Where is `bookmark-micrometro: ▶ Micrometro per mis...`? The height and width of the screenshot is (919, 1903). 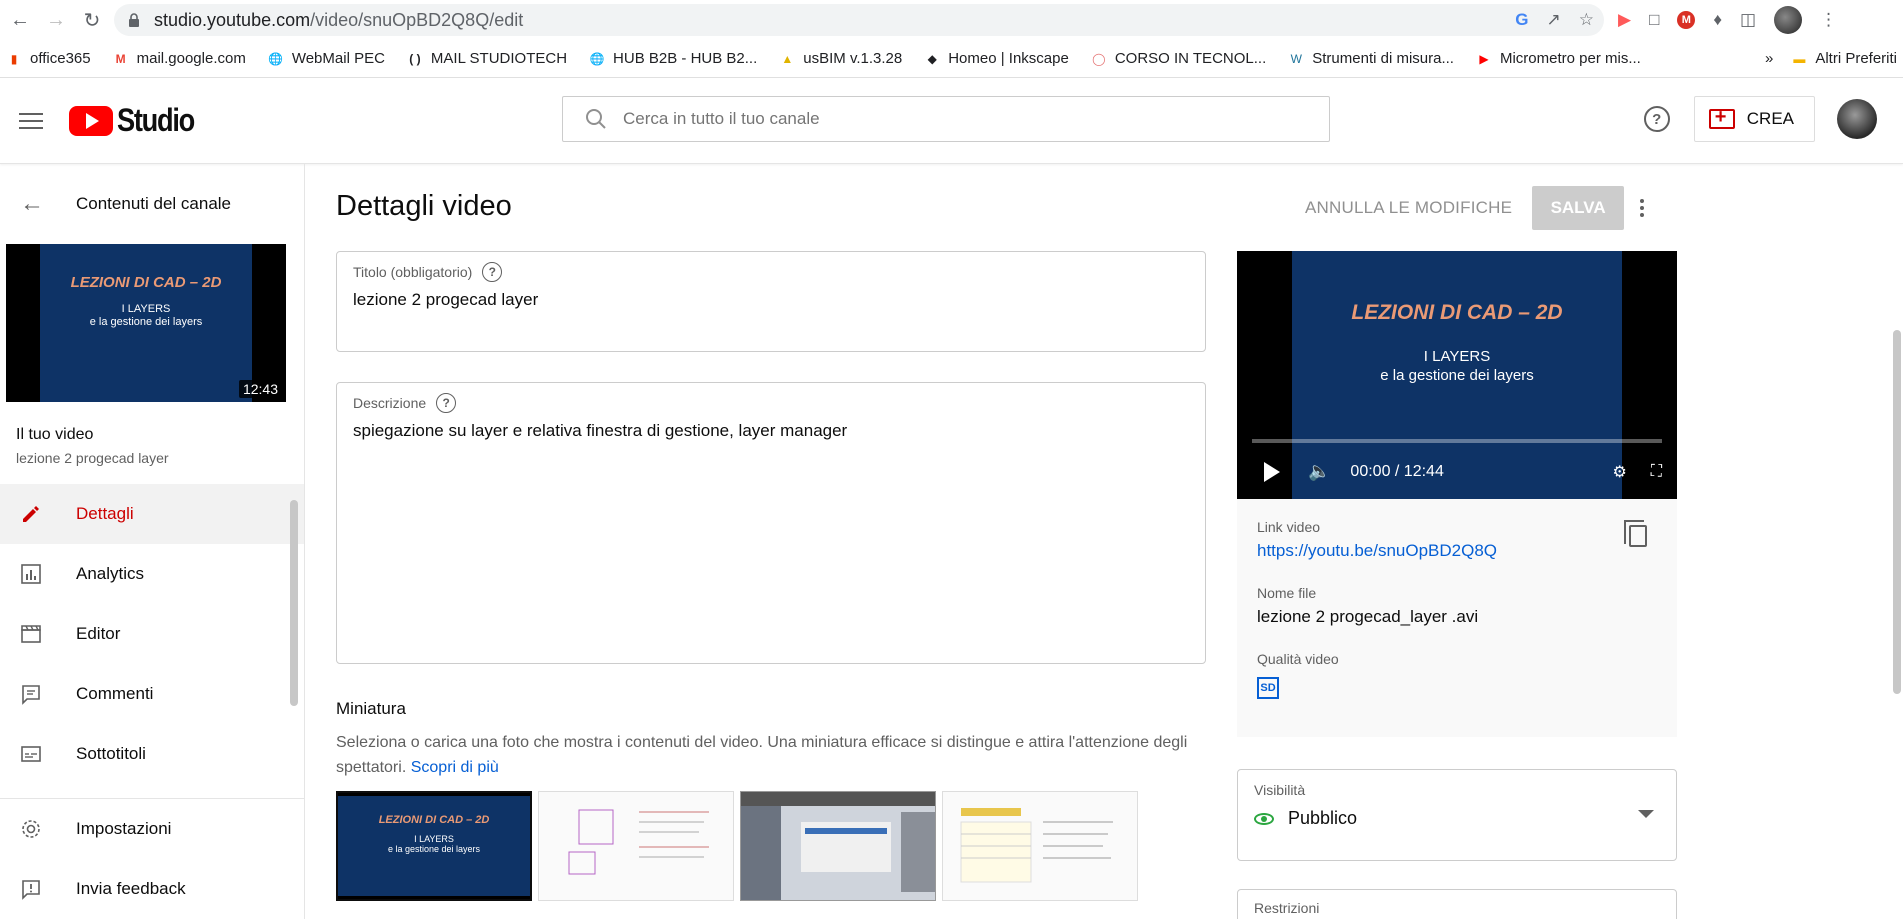 bookmark-micrometro: ▶ Micrometro per mis... is located at coordinates (1558, 58).